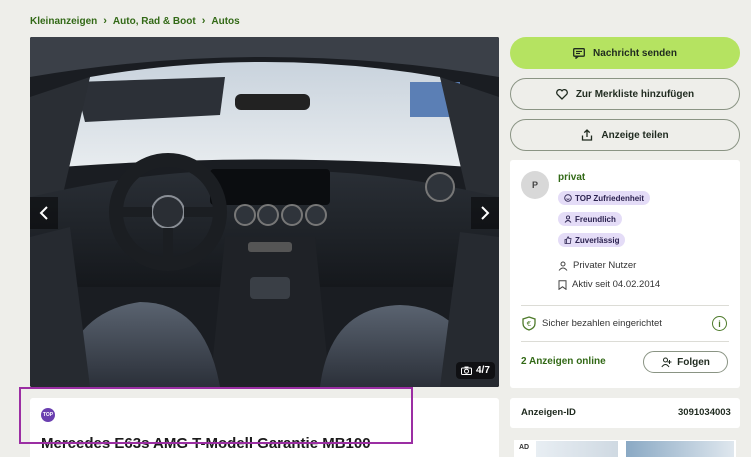  Describe the element at coordinates (154, 21) in the screenshot. I see `breadcrumb-item-auto-rad-boot: Auto, Rad & Boot` at that location.